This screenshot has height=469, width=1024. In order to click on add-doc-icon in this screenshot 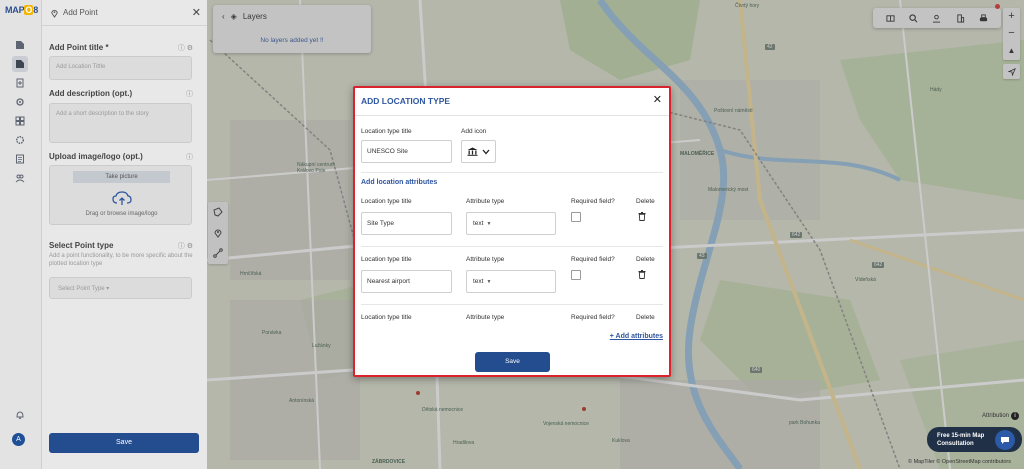, I will do `click(20, 83)`.